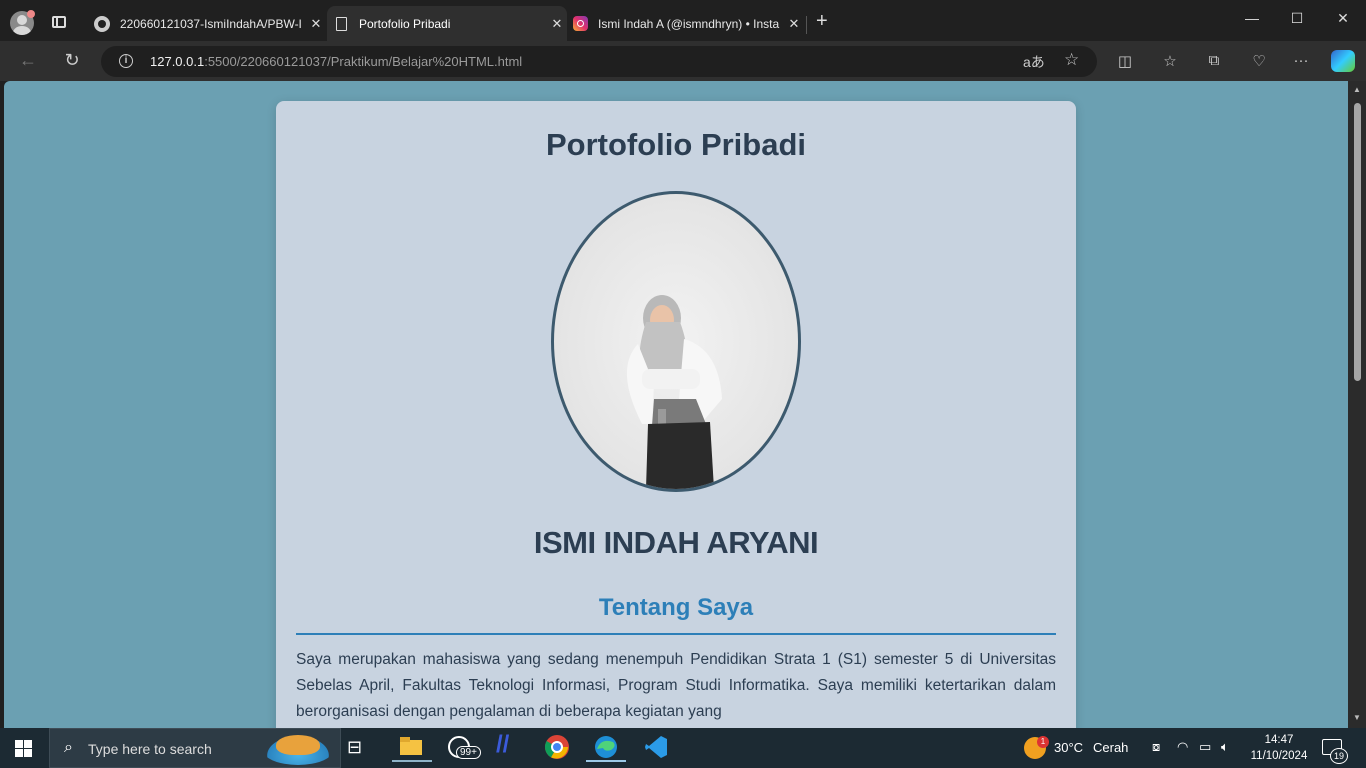 Image resolution: width=1366 pixels, height=768 pixels. I want to click on chrome-icon, so click(559, 748).